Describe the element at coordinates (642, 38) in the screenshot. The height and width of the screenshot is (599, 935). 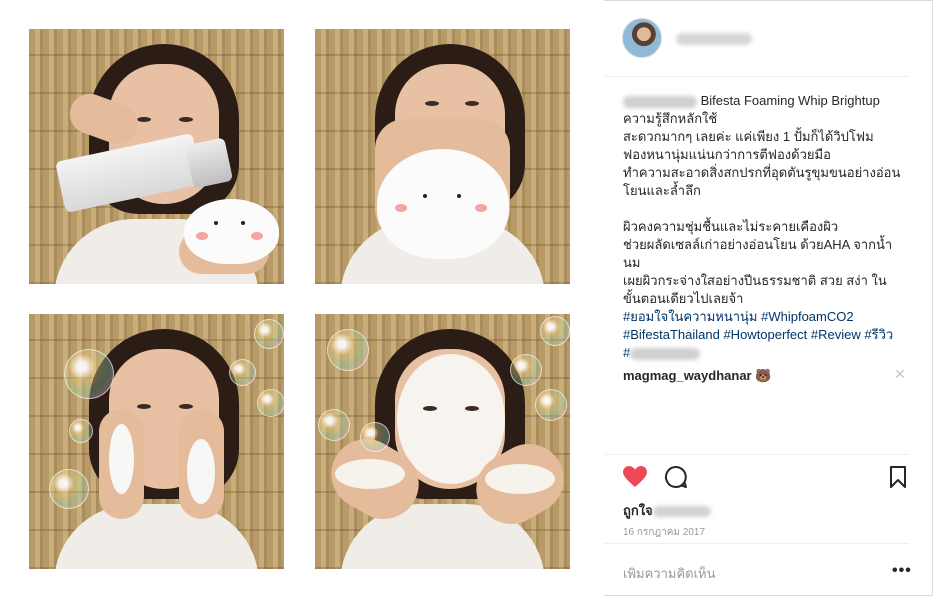
I see `avatar` at that location.